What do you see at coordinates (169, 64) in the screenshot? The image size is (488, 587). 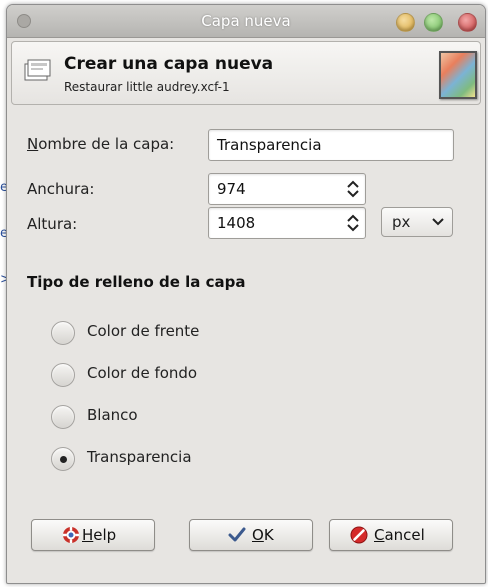 I see `dialog-heading: Crear una capa nueva` at bounding box center [169, 64].